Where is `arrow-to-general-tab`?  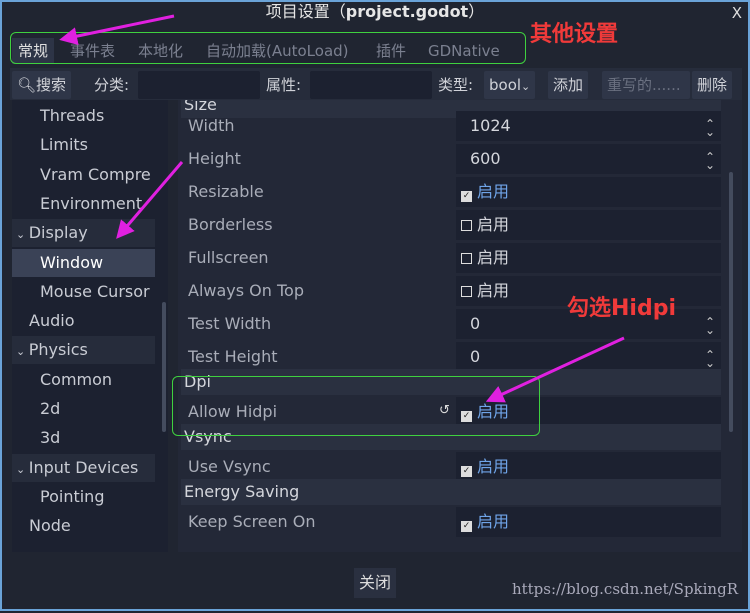 arrow-to-general-tab is located at coordinates (117, 29).